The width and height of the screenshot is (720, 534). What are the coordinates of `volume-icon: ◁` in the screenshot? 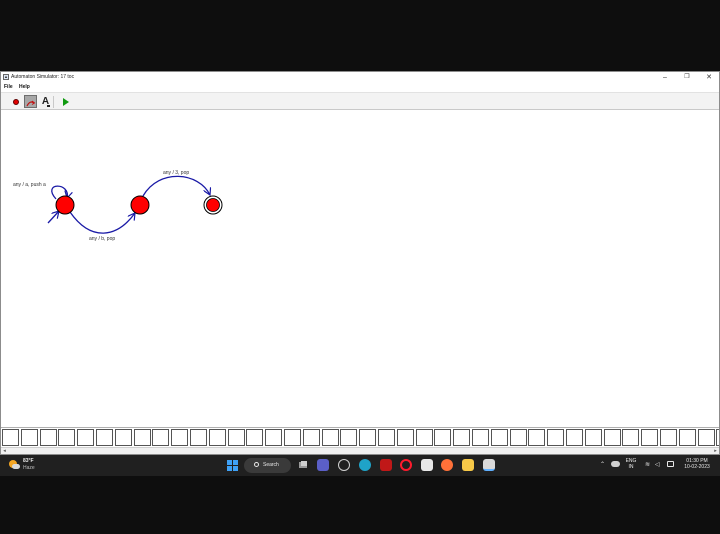 It's located at (657, 464).